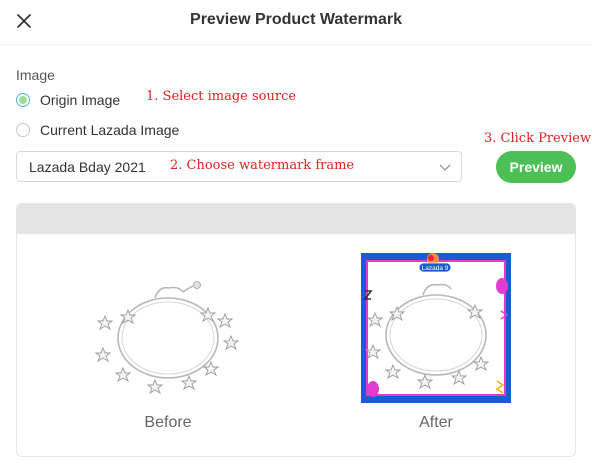 The image size is (592, 472). Describe the element at coordinates (536, 167) in the screenshot. I see `preview-button: Preview` at that location.